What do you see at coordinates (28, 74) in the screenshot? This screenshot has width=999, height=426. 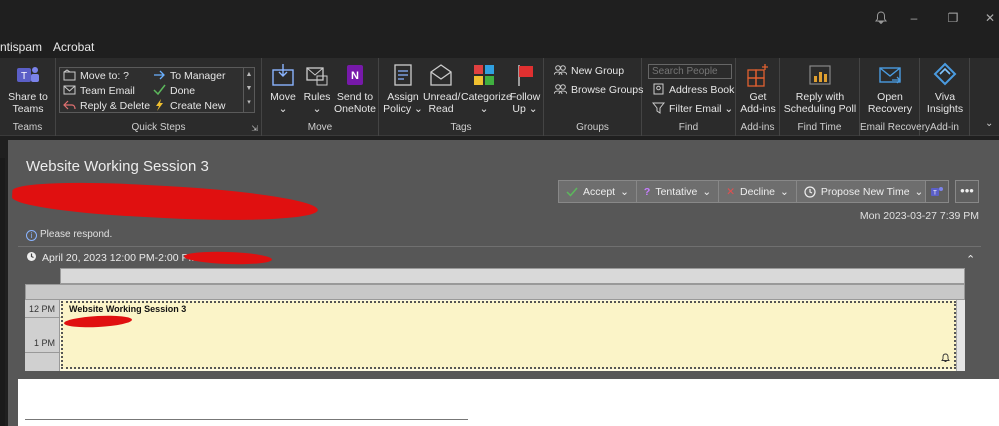 I see `teams-icon: T` at bounding box center [28, 74].